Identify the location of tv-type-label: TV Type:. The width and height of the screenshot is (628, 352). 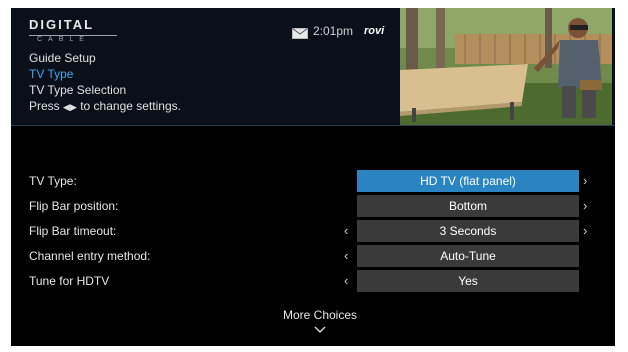
(53, 181).